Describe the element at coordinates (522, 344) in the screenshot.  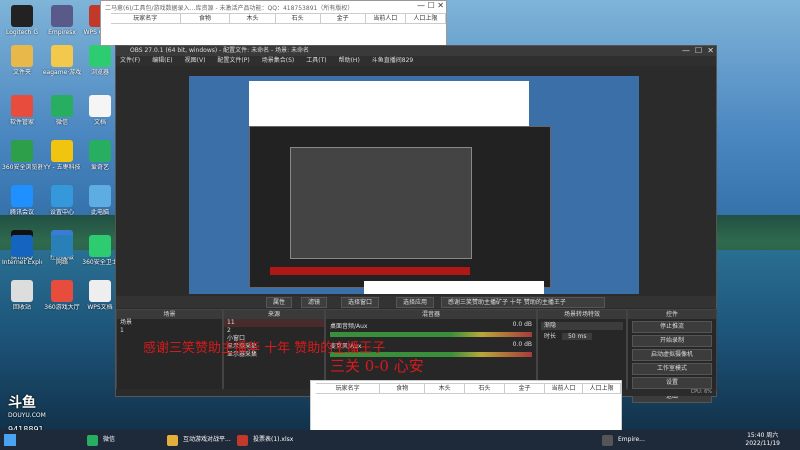
I see `mixer-channel-db: 0.0 dB` at that location.